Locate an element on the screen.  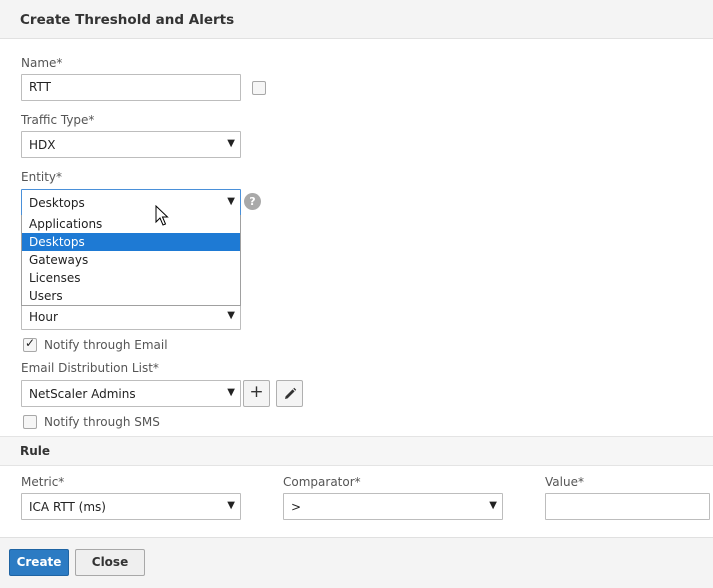
entity-option-gateways: Gateways is located at coordinates (131, 260).